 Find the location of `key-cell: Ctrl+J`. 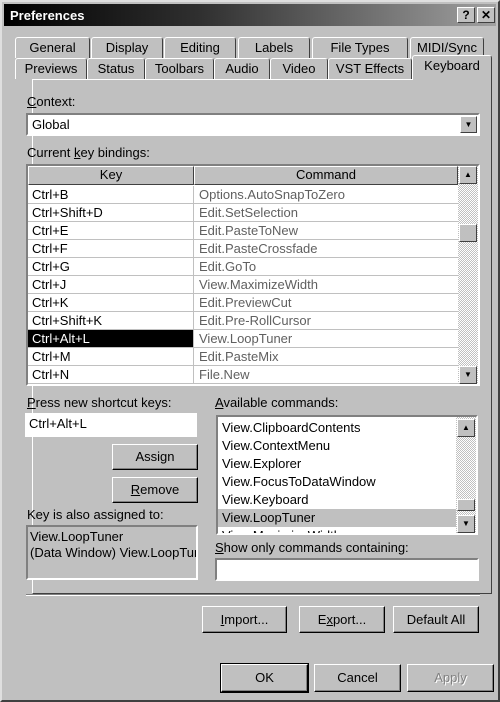

key-cell: Ctrl+J is located at coordinates (111, 284).